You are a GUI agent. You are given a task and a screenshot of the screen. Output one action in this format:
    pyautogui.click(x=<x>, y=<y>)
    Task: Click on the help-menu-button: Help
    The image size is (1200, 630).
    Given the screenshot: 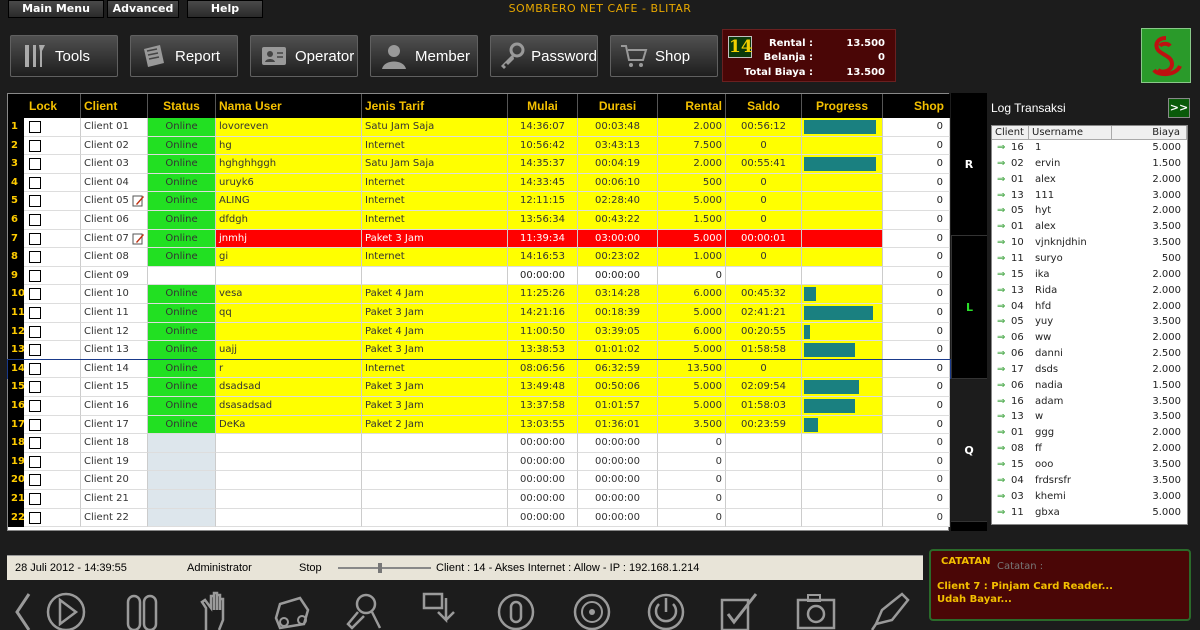 What is the action you would take?
    pyautogui.click(x=225, y=9)
    